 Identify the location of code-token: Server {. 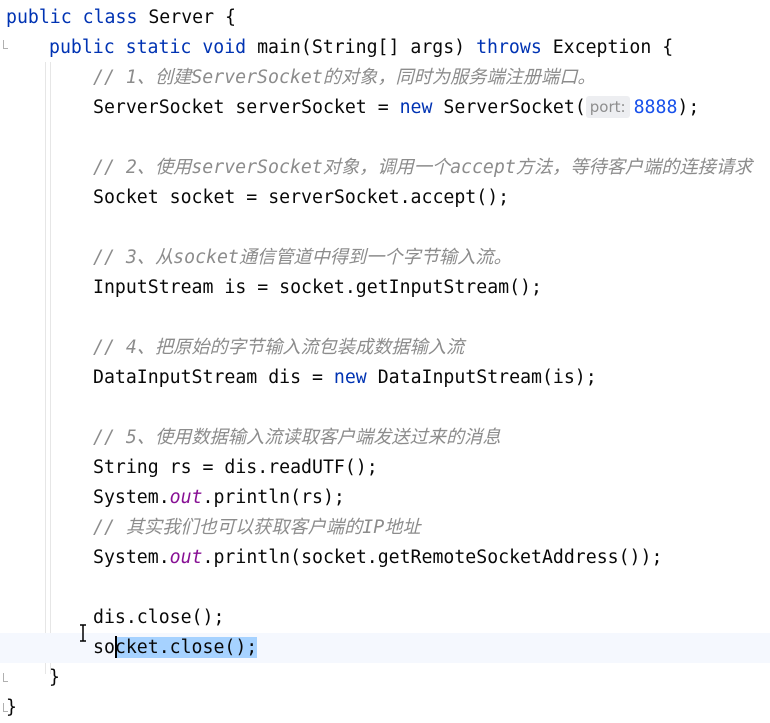
(186, 17).